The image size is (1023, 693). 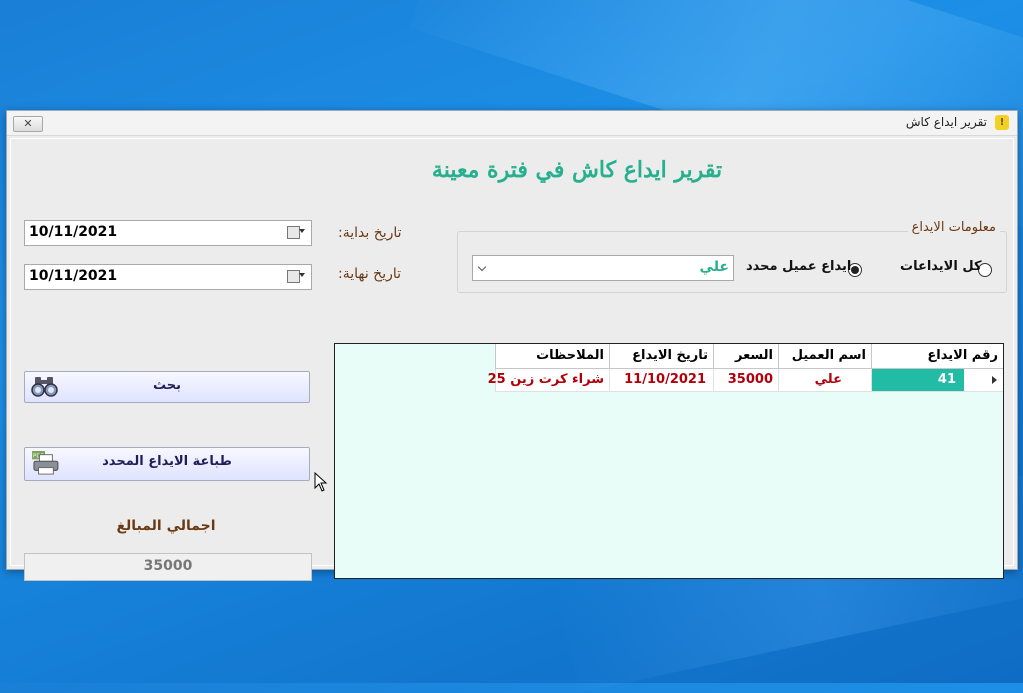 I want to click on search-button: بحث, so click(x=167, y=387).